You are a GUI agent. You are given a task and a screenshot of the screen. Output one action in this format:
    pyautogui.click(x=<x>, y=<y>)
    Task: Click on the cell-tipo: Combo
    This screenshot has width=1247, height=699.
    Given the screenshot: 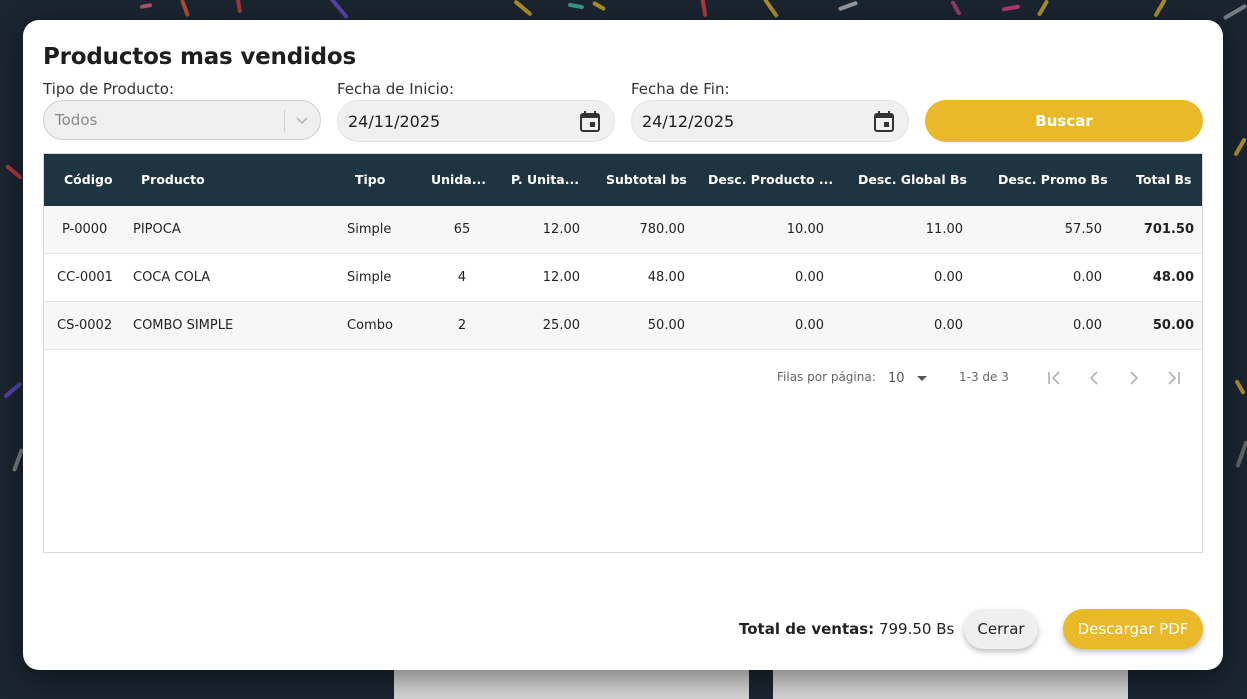 What is the action you would take?
    pyautogui.click(x=370, y=325)
    